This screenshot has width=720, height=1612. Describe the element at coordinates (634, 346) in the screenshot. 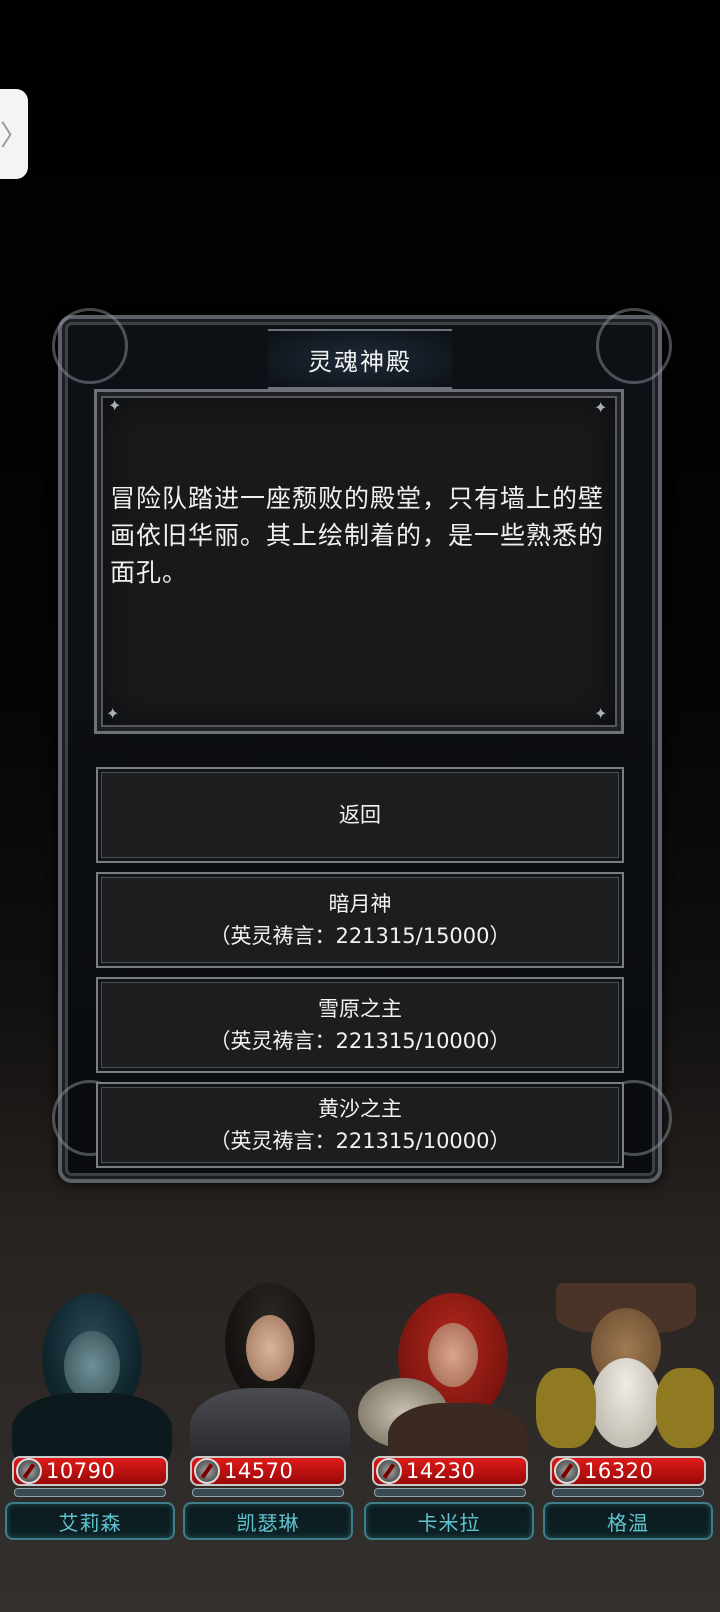

I see `frame-ornament-top-right` at that location.